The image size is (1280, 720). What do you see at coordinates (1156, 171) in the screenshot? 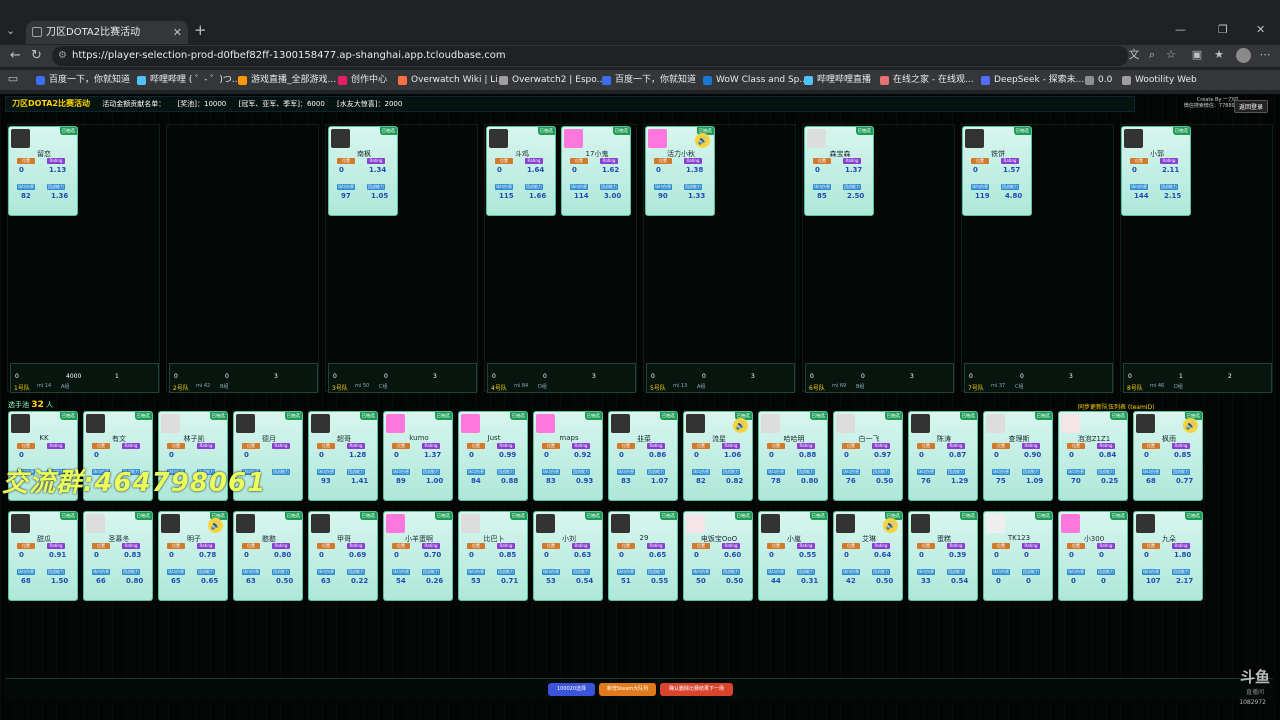
I see `player-card: 已抽选 小郭 位置 Rating 场均伤害 团战能力 0 2.11 144 2.15` at bounding box center [1156, 171].